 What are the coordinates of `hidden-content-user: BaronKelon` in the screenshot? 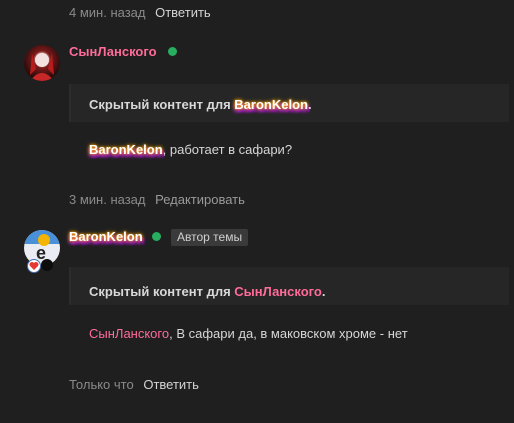 It's located at (271, 104).